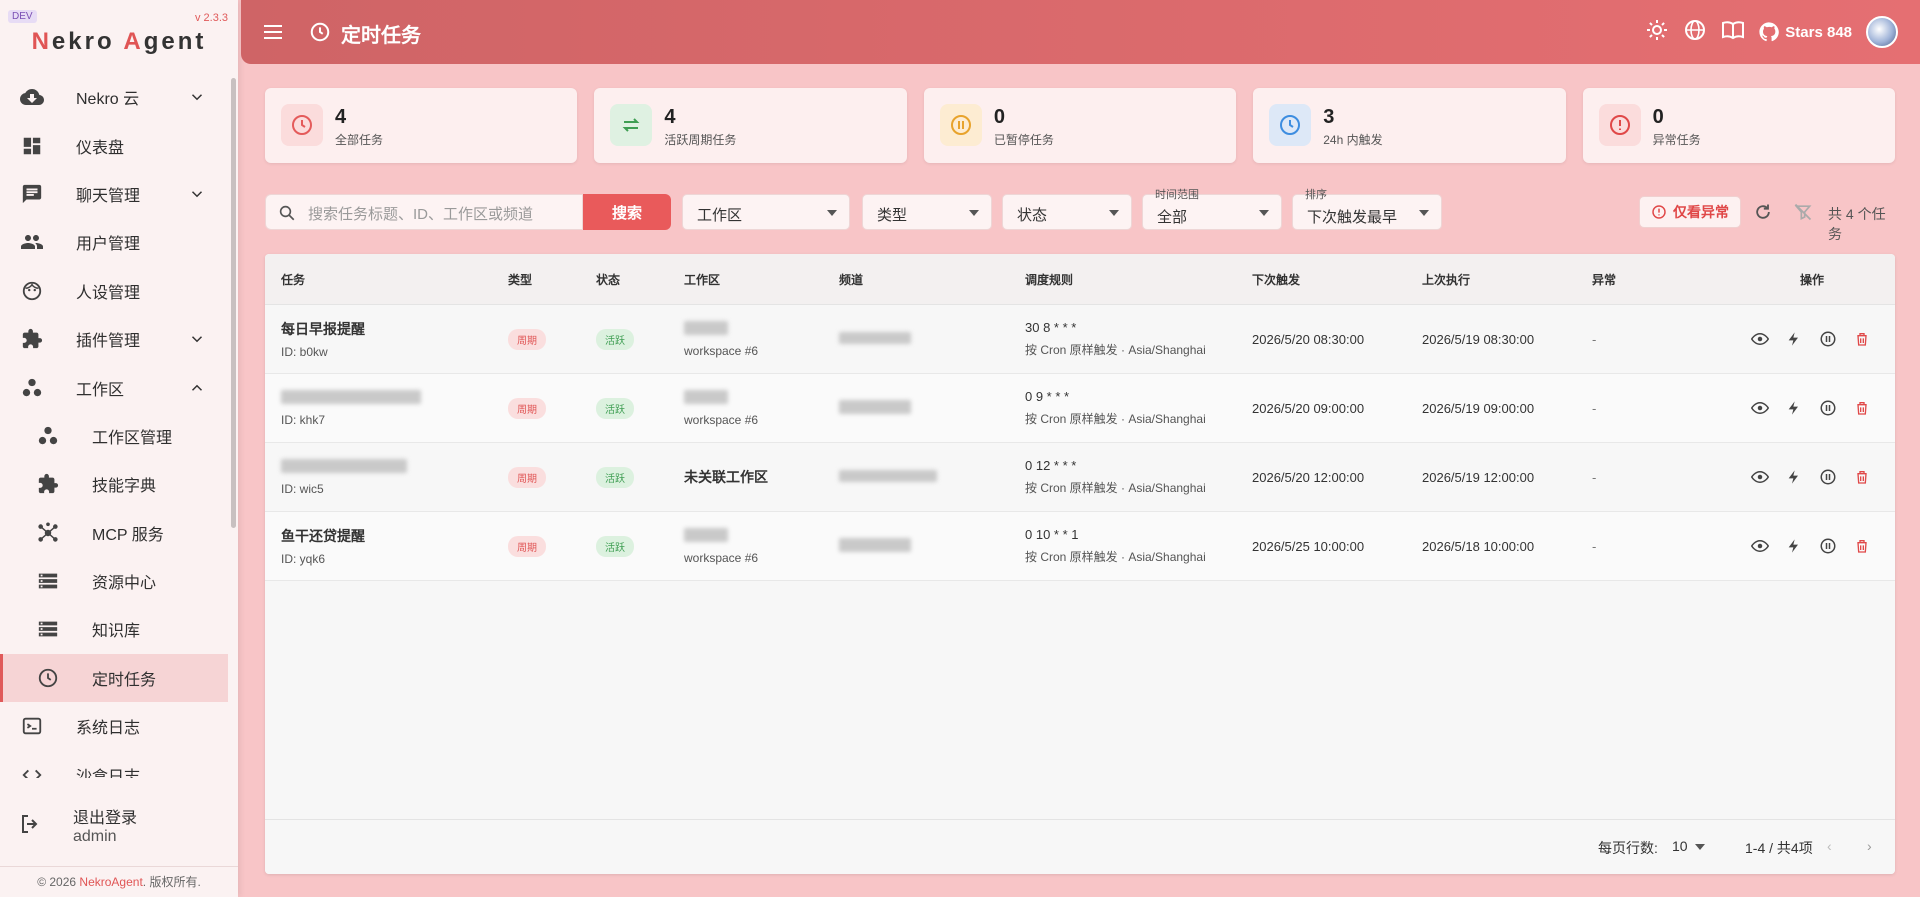 The width and height of the screenshot is (1920, 897). What do you see at coordinates (119, 42) in the screenshot?
I see `app-logo: Nekro Agent` at bounding box center [119, 42].